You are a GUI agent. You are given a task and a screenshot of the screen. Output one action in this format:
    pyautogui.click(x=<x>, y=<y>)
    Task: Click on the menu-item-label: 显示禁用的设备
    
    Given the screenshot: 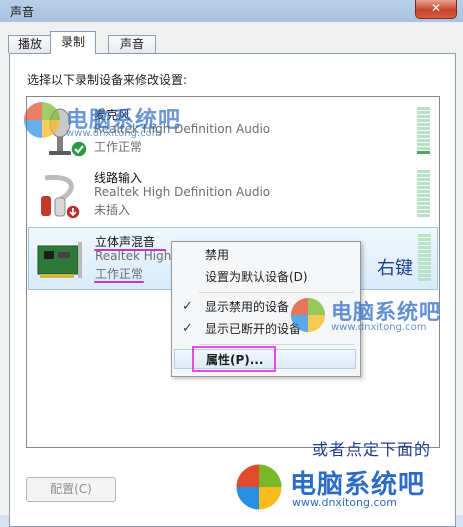 What is the action you would take?
    pyautogui.click(x=247, y=307)
    